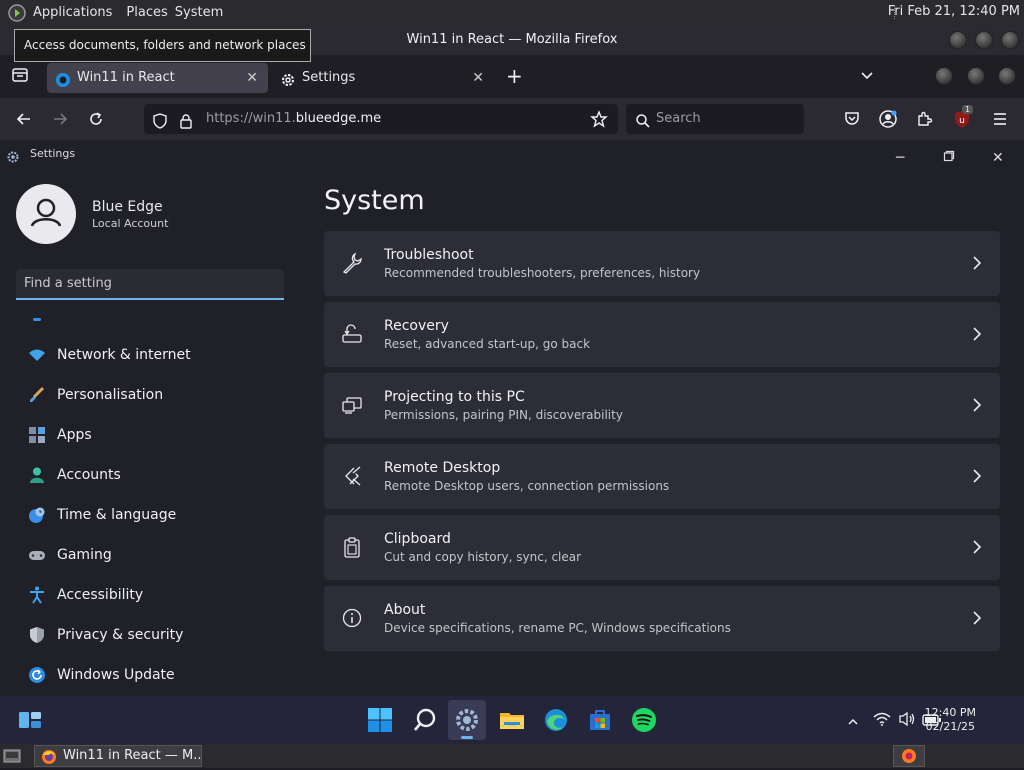 The width and height of the screenshot is (1024, 770). Describe the element at coordinates (454, 397) in the screenshot. I see `card-title: Projecting to this PC` at that location.